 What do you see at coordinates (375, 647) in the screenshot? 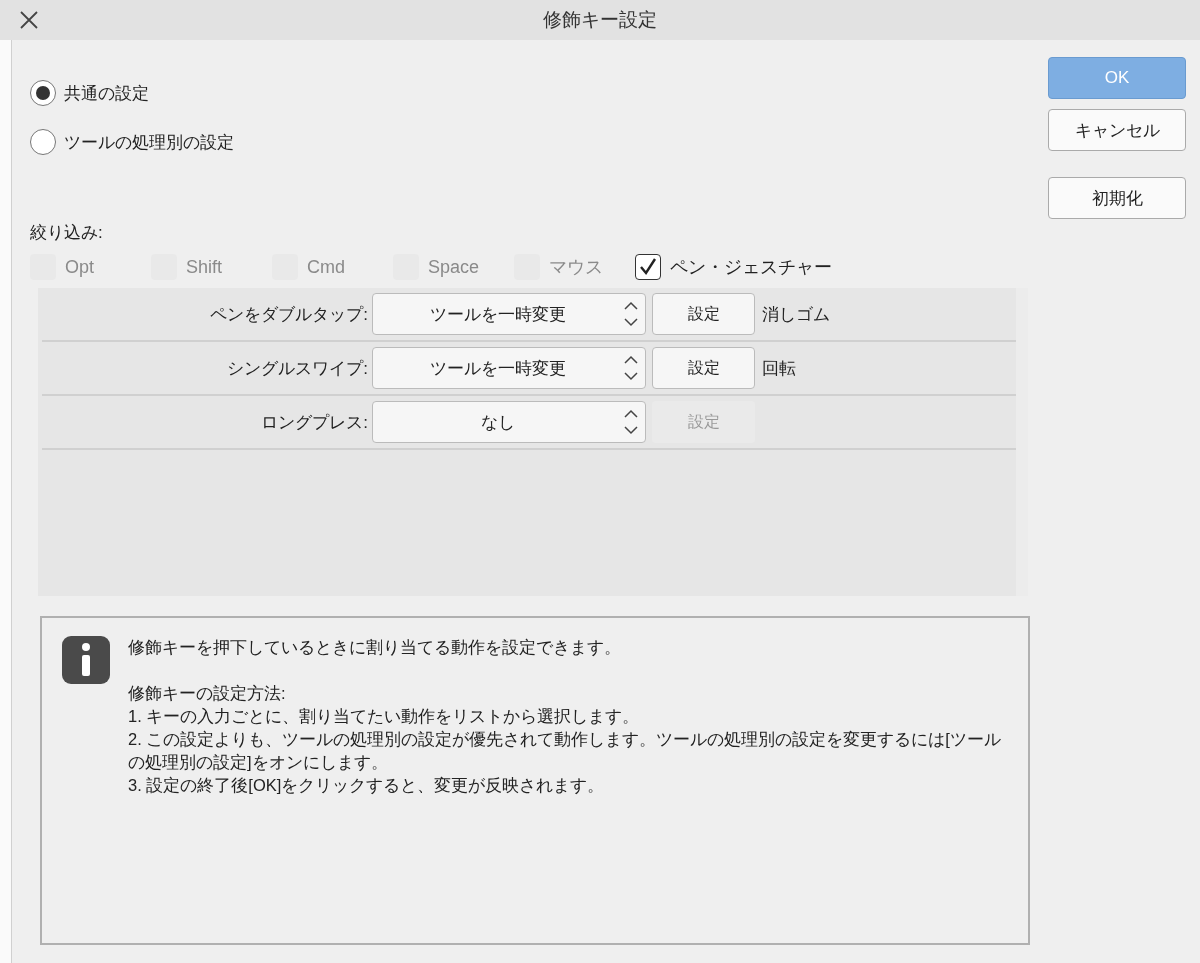
I see `info-text: 修飾キーを押下しているときに割り当てる動作を設定できます。` at bounding box center [375, 647].